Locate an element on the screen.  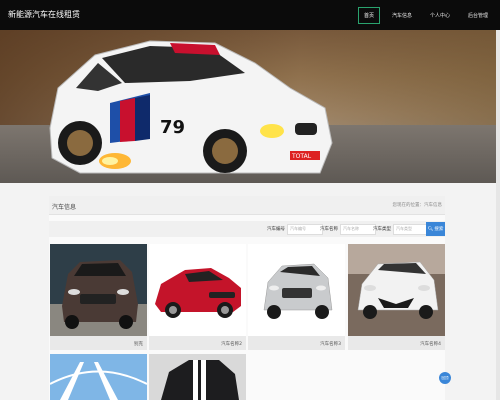
search-bar: 汽车编号 汽车编号 汽车名称 汽车名称 汽车类型 汽车类型 🔍︎ 搜索 is located at coordinates (247, 229).